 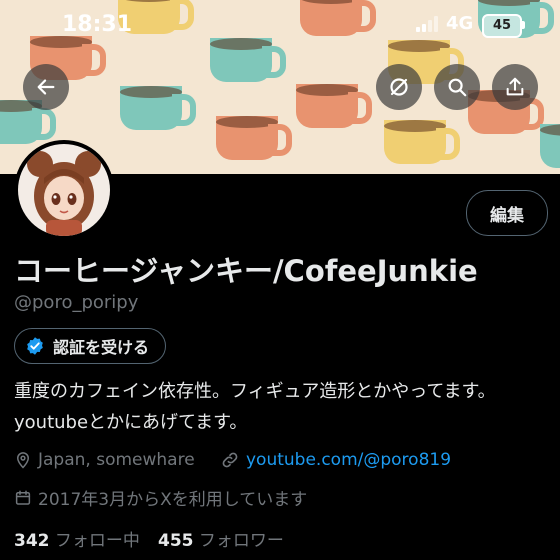 I want to click on eye-slash-icon, so click(x=399, y=87).